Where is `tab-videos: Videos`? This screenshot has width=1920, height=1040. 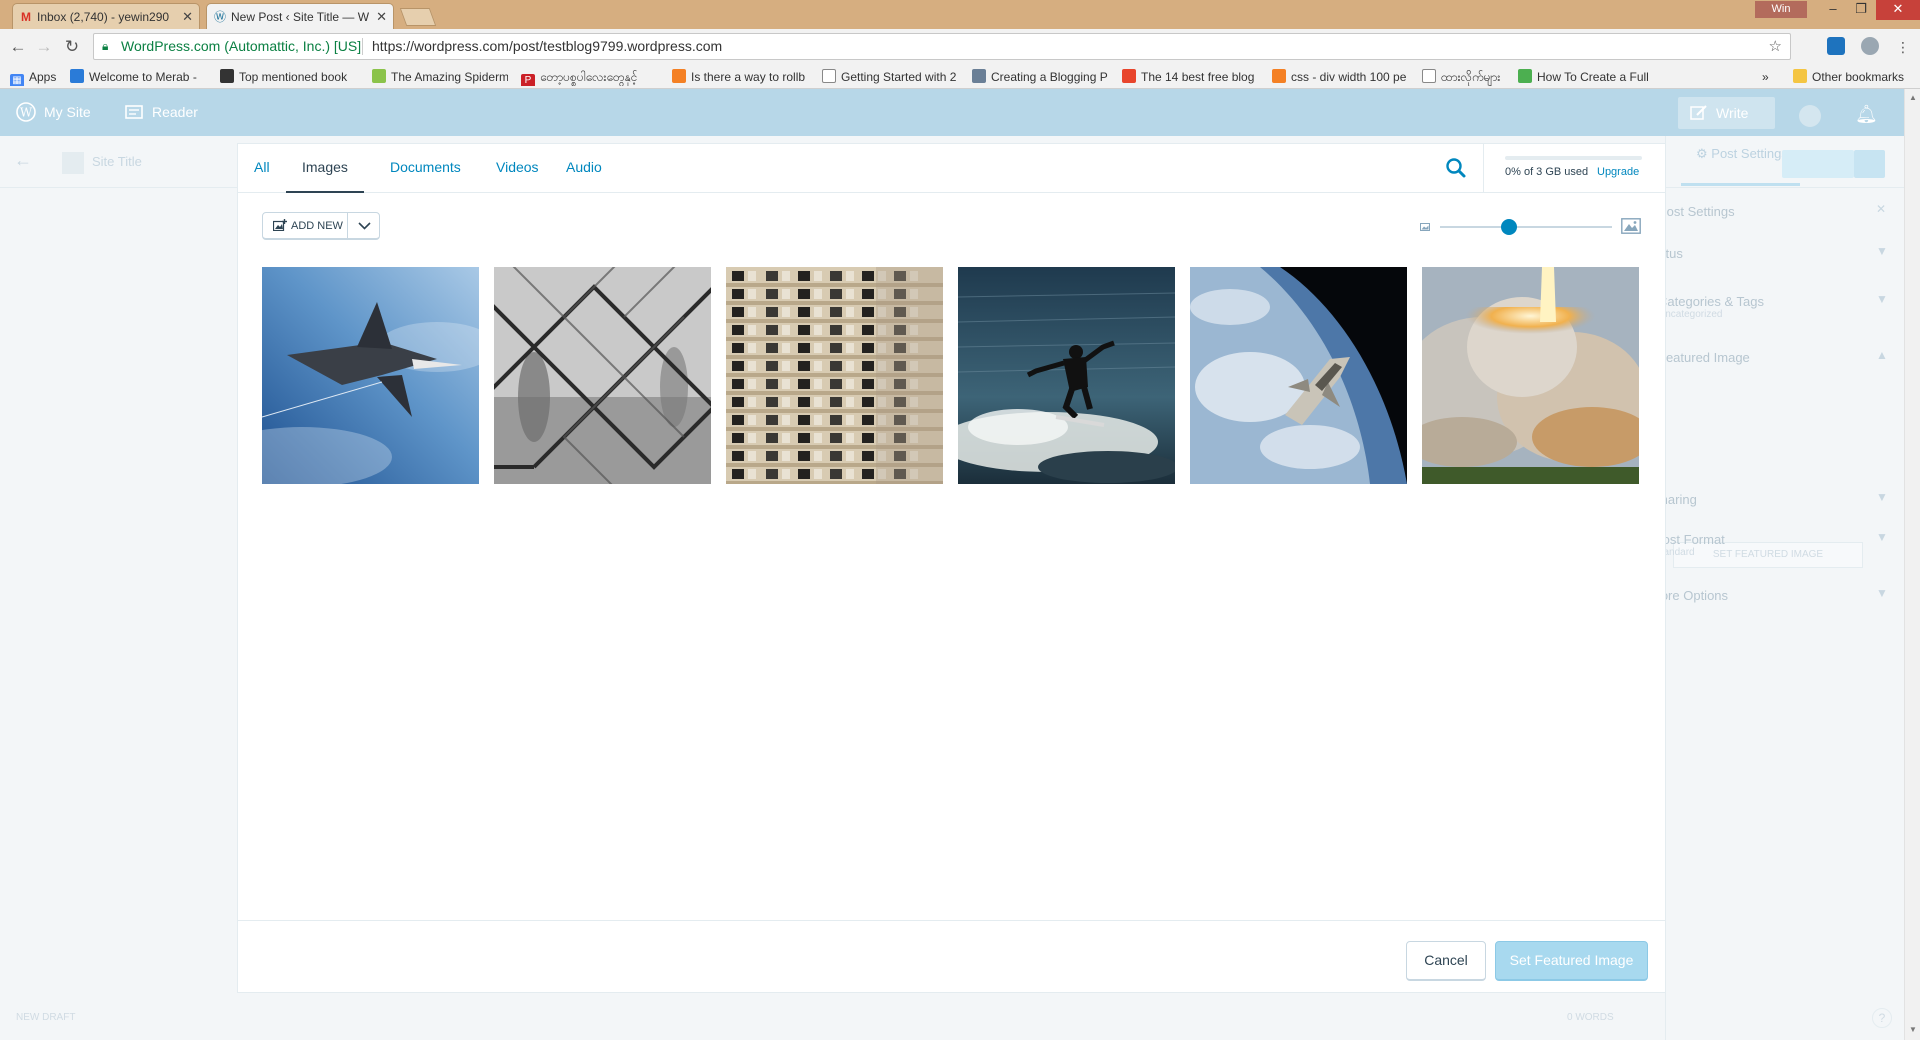
tab-videos: Videos is located at coordinates (517, 168).